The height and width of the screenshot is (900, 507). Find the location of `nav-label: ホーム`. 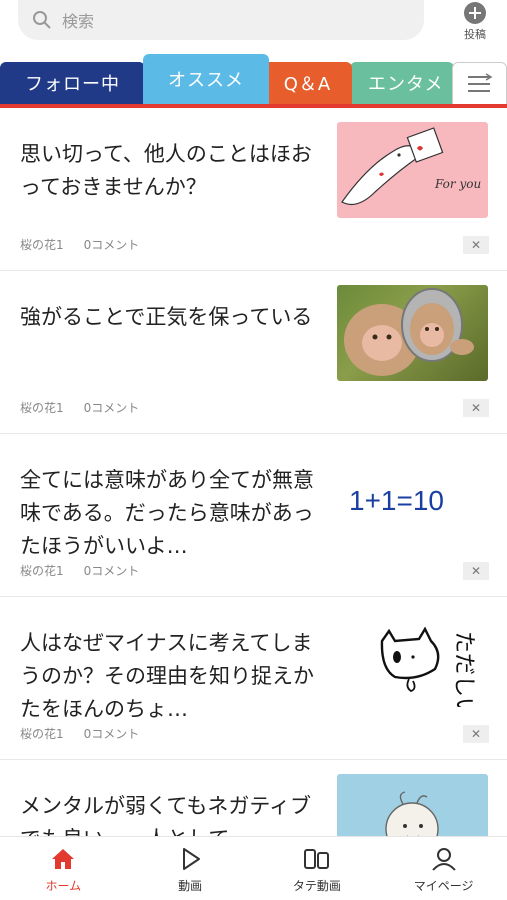

nav-label: ホーム is located at coordinates (63, 886).